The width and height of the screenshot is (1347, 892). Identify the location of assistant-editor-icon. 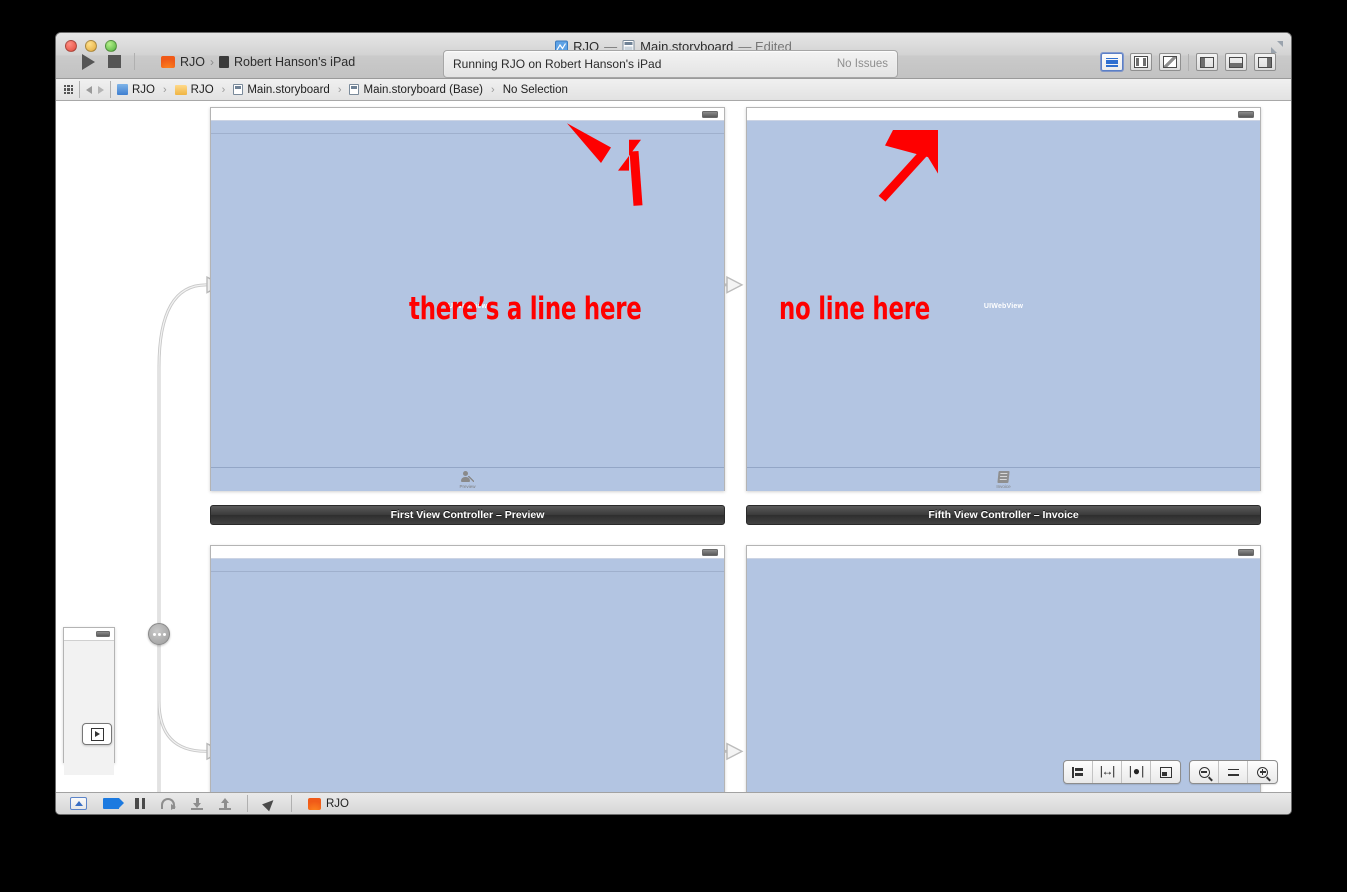
(1141, 62).